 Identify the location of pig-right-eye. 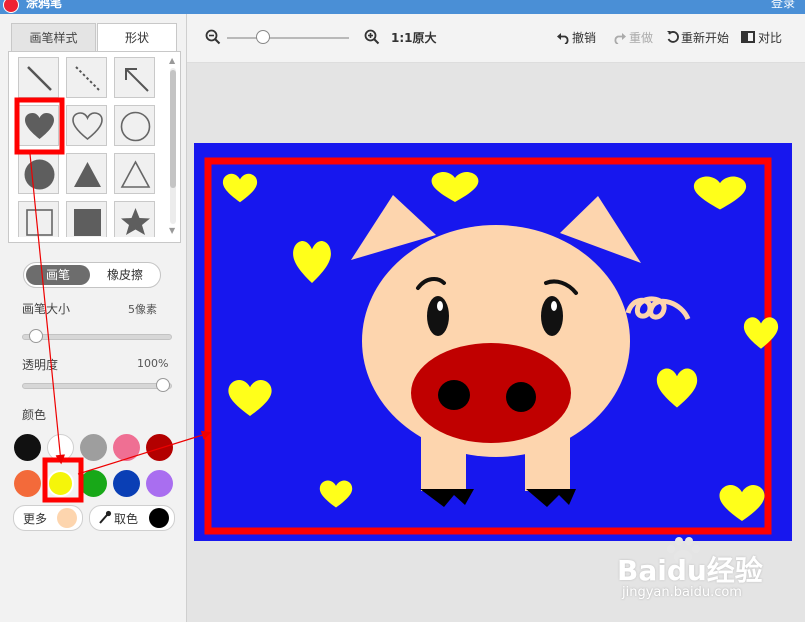
(552, 316).